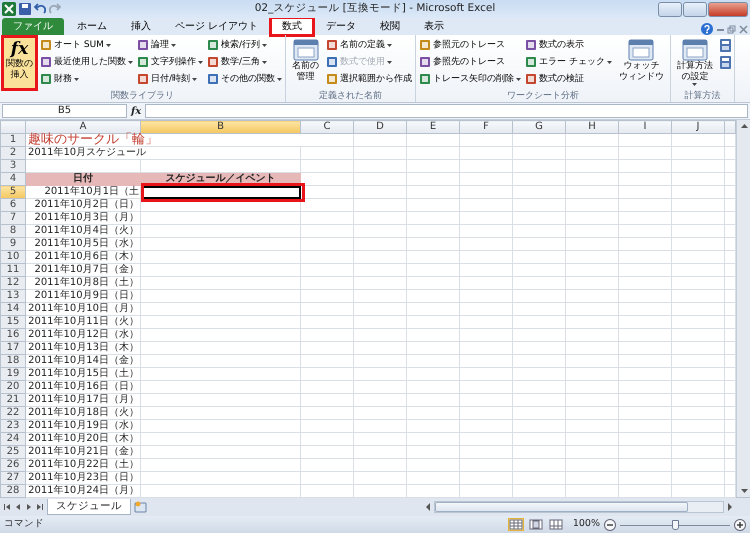 Image resolution: width=750 pixels, height=533 pixels. What do you see at coordinates (13, 465) in the screenshot?
I see `row-header: 26` at bounding box center [13, 465].